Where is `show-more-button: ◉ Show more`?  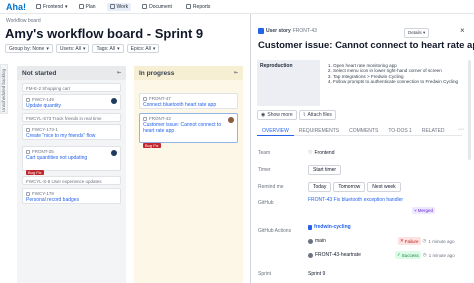
show-more-button: ◉ Show more is located at coordinates (277, 115).